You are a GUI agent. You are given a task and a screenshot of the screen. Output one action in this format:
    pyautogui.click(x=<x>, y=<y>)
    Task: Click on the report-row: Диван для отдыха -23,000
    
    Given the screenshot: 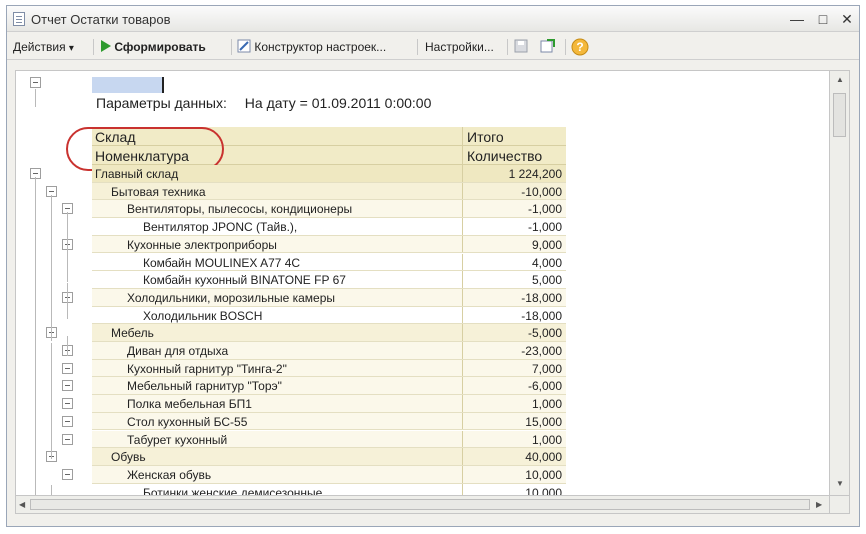 What is the action you would take?
    pyautogui.click(x=329, y=351)
    